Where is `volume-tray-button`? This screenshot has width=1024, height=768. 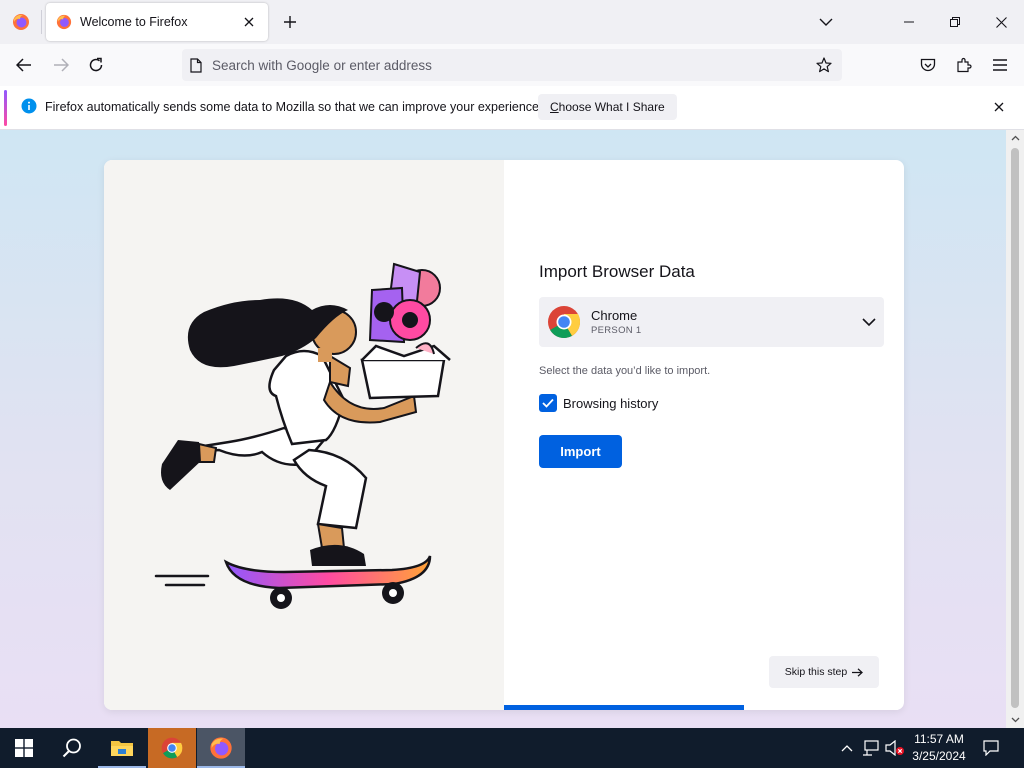 volume-tray-button is located at coordinates (895, 748).